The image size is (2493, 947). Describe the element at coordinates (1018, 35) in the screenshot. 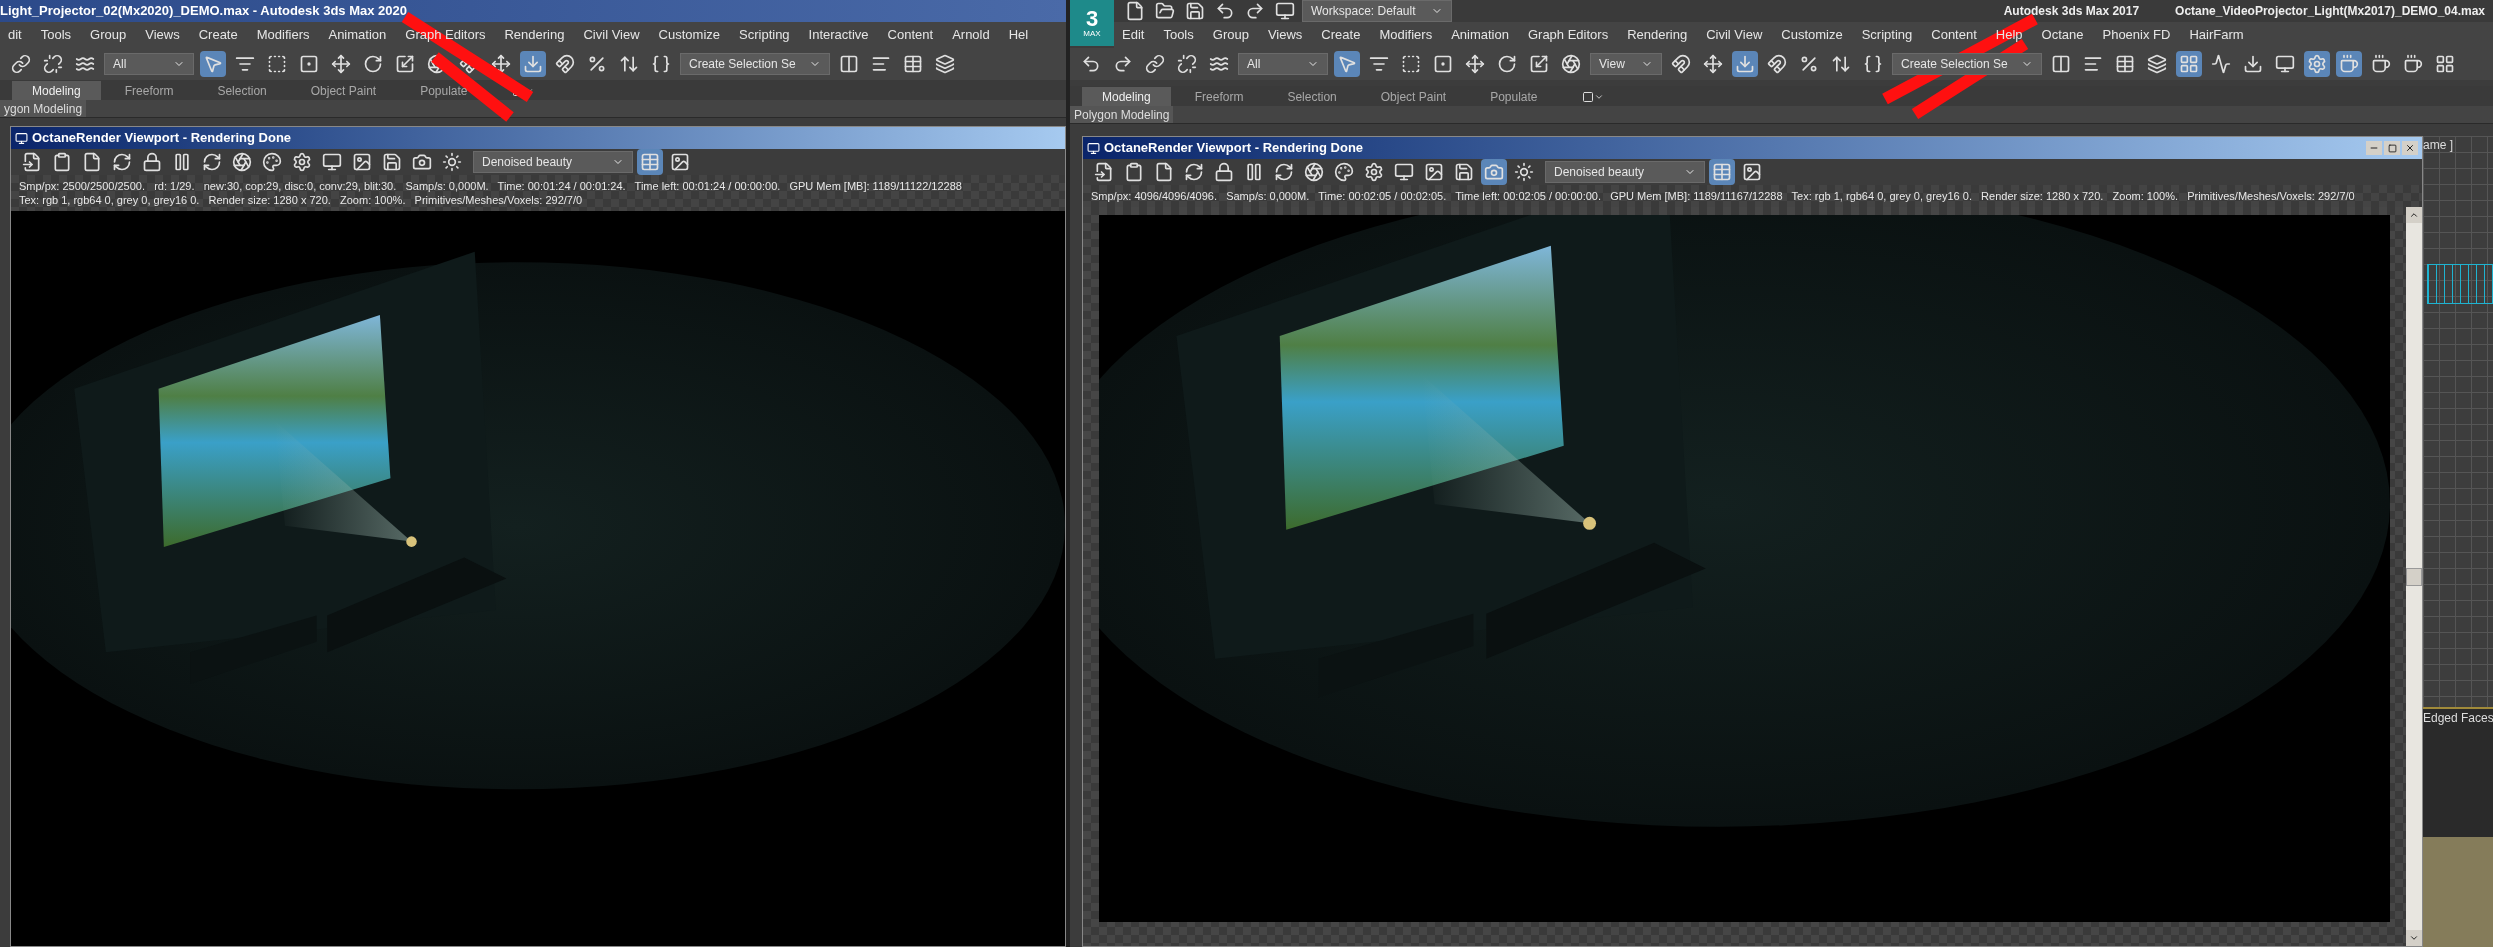

I see `menu-item: Hel` at that location.